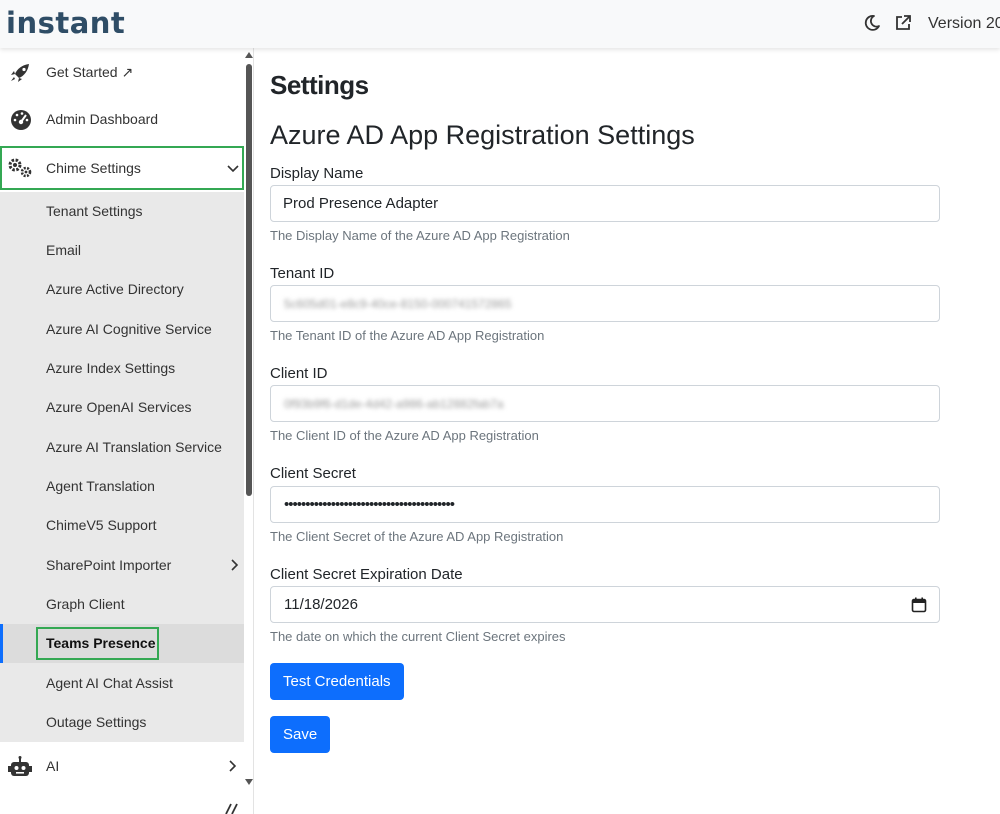 The height and width of the screenshot is (814, 1000). I want to click on tenant-id-value: 5c605d01-e8c9-40ce-8150-000741572865, so click(398, 304).